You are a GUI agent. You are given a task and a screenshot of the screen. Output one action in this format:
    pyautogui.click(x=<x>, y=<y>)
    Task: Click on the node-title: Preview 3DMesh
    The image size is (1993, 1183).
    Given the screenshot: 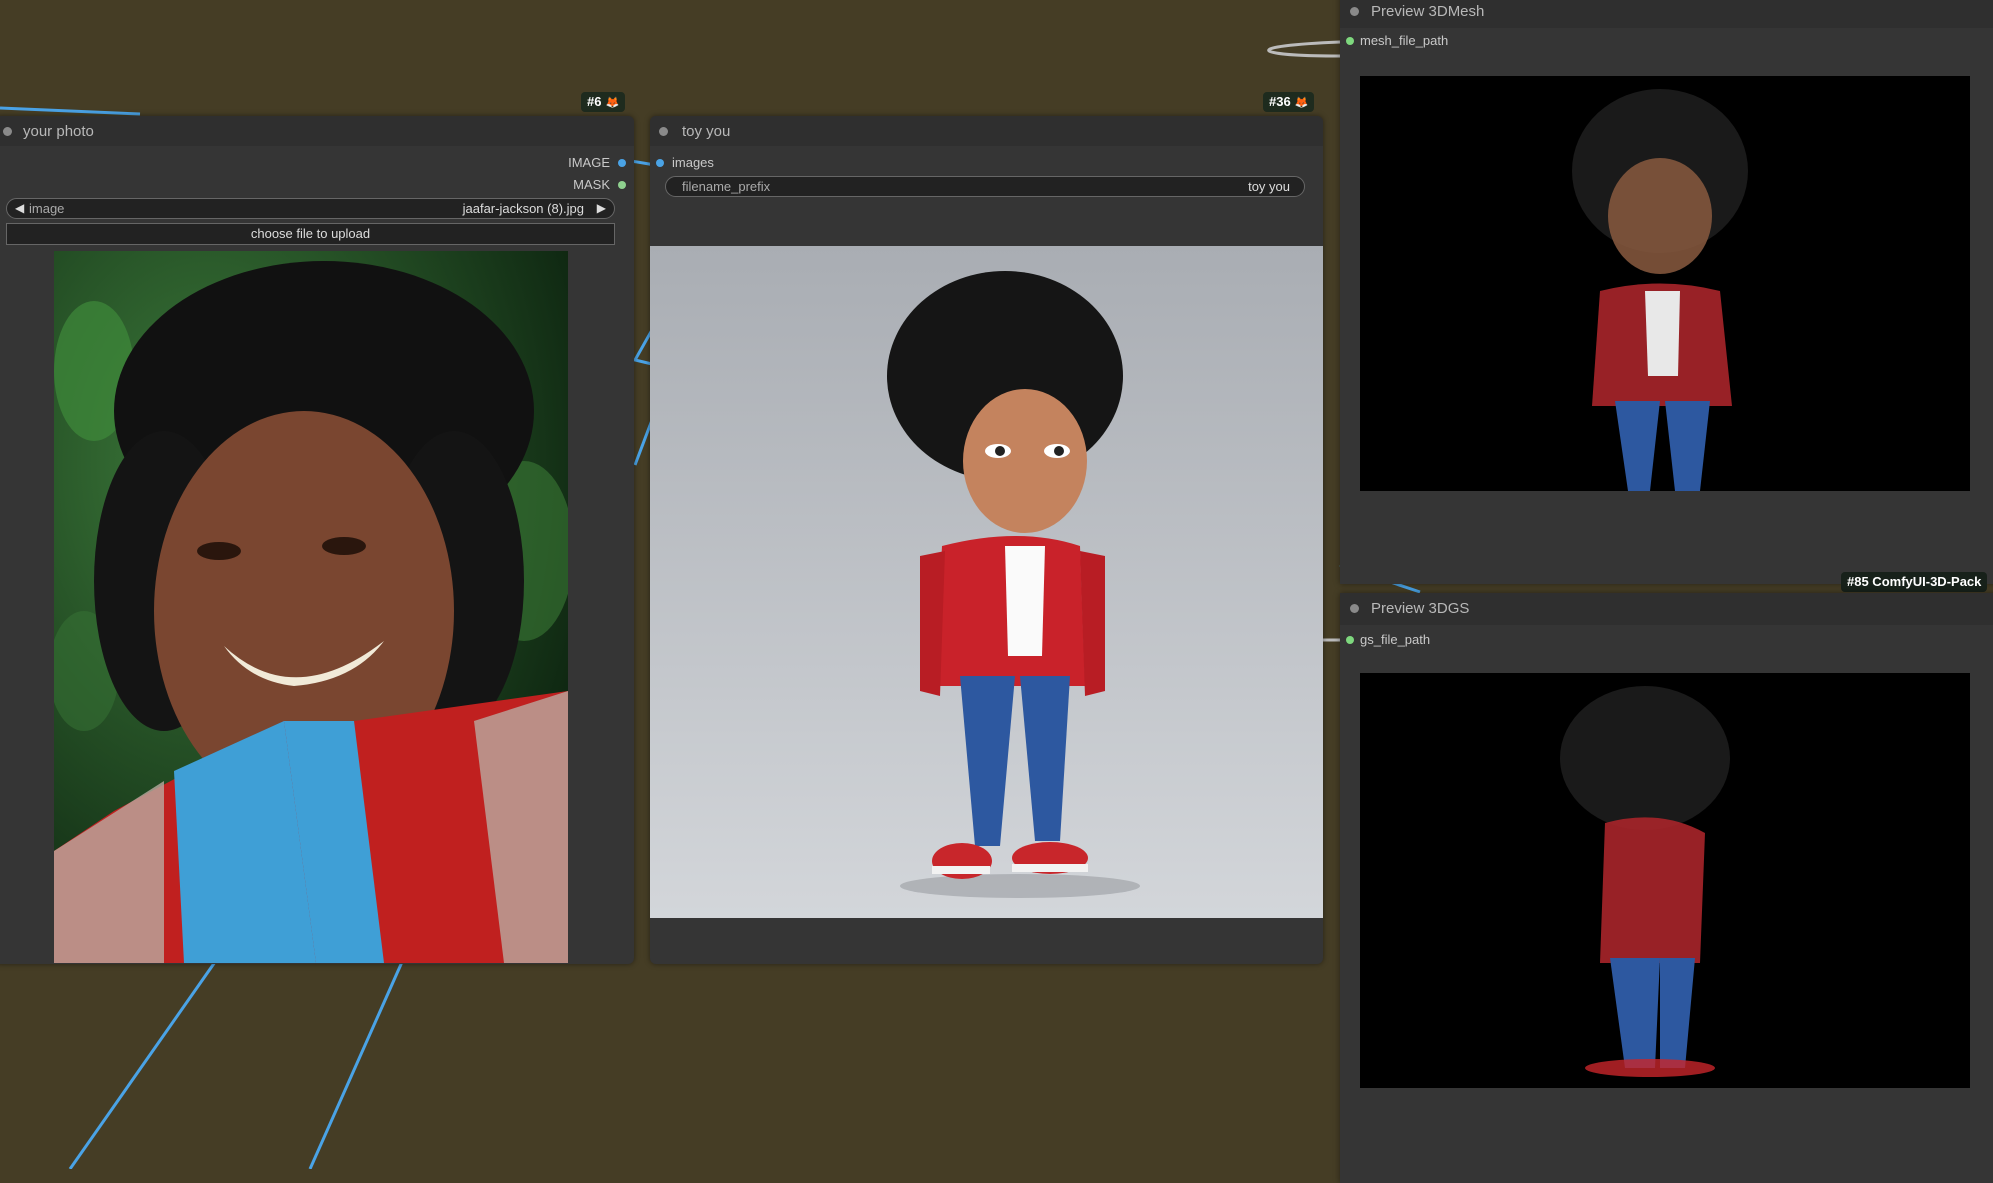 What is the action you would take?
    pyautogui.click(x=1428, y=11)
    